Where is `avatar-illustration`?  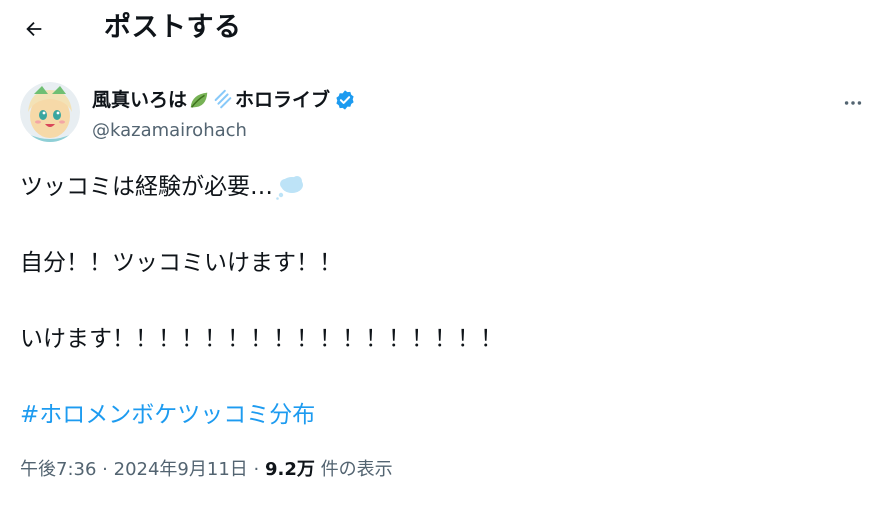
avatar-illustration is located at coordinates (50, 112).